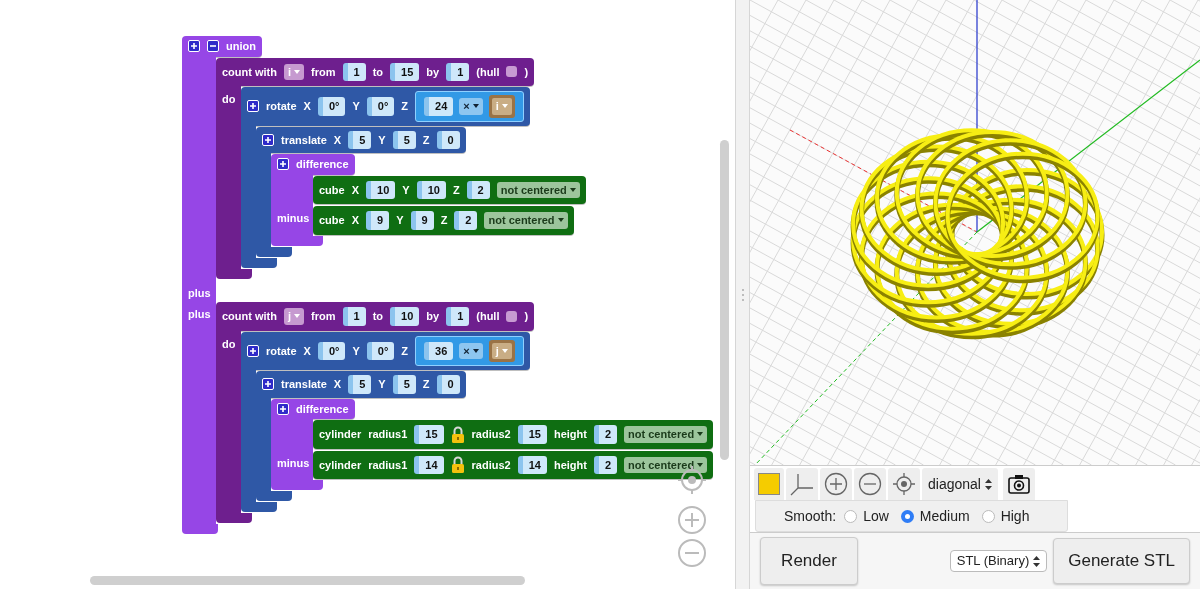 Image resolution: width=1200 pixels, height=589 pixels. I want to click on union-block: union, so click(222, 46).